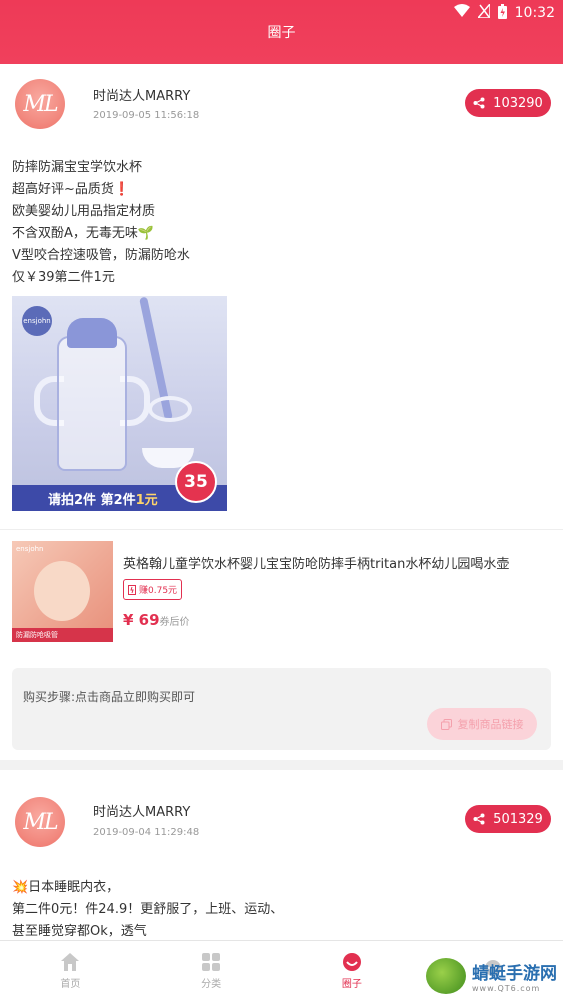  I want to click on no-signal-icon, so click(483, 11).